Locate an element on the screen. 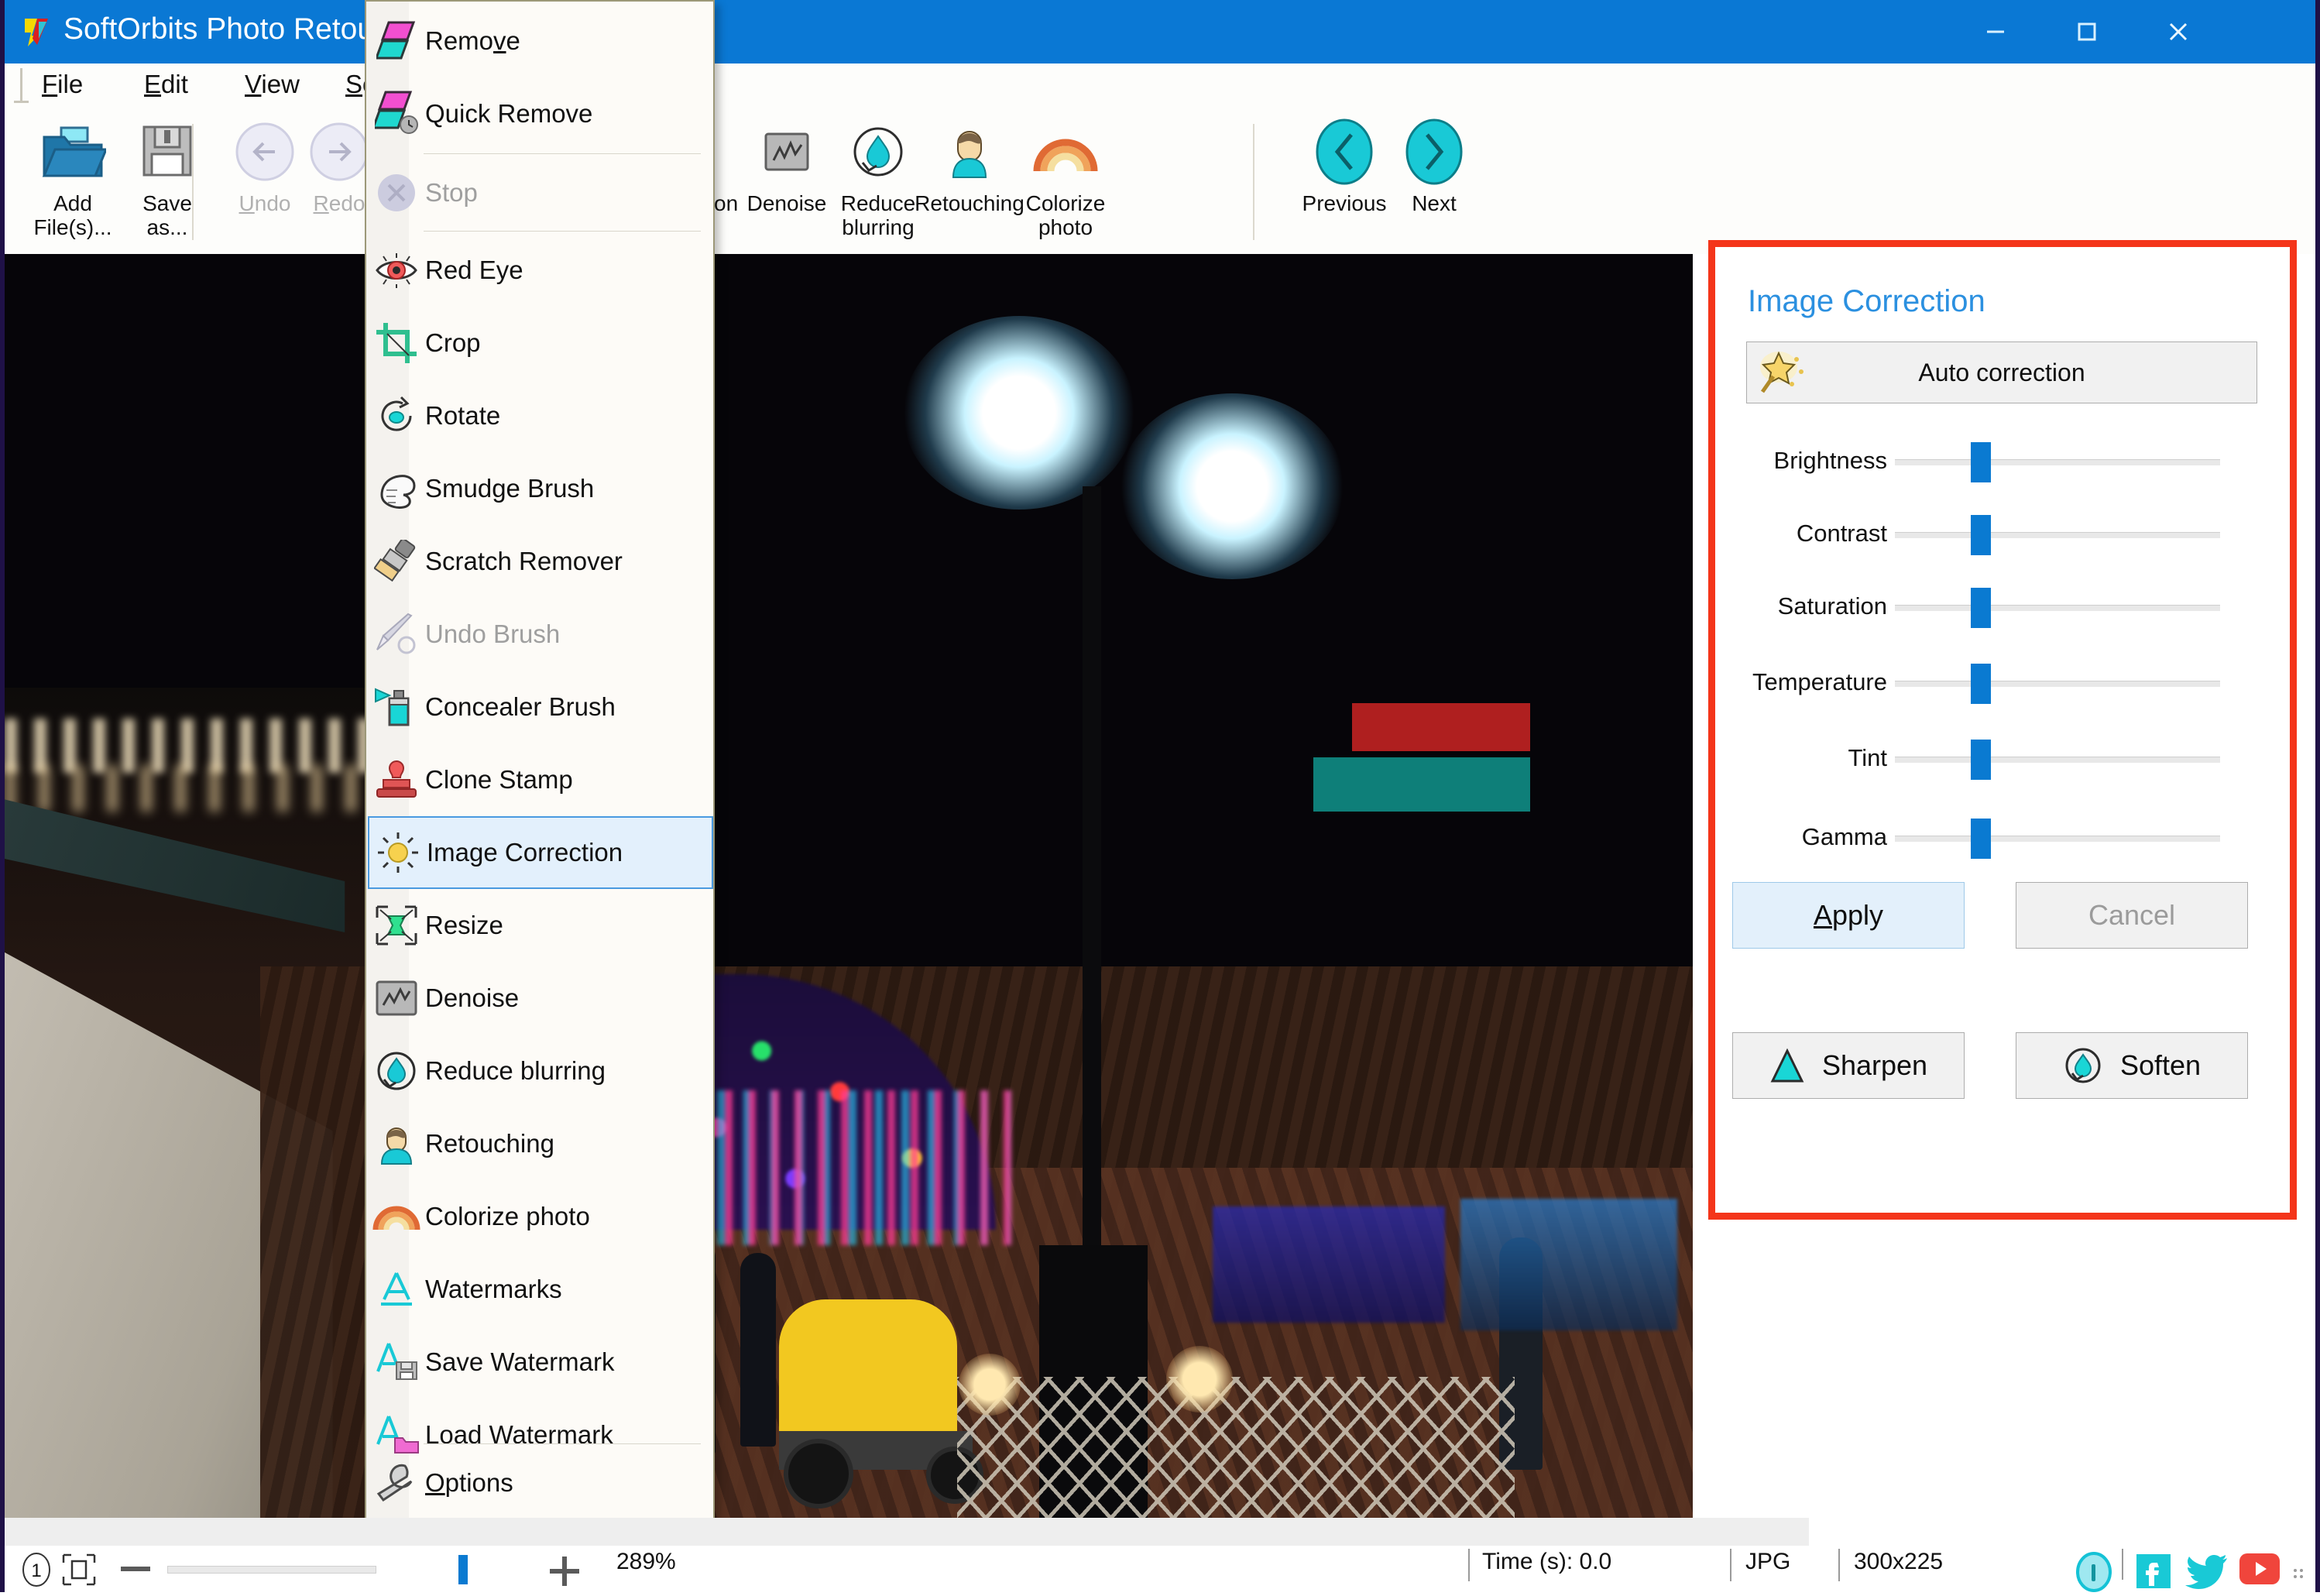  slider-contrast: Contrast is located at coordinates (2002, 534).